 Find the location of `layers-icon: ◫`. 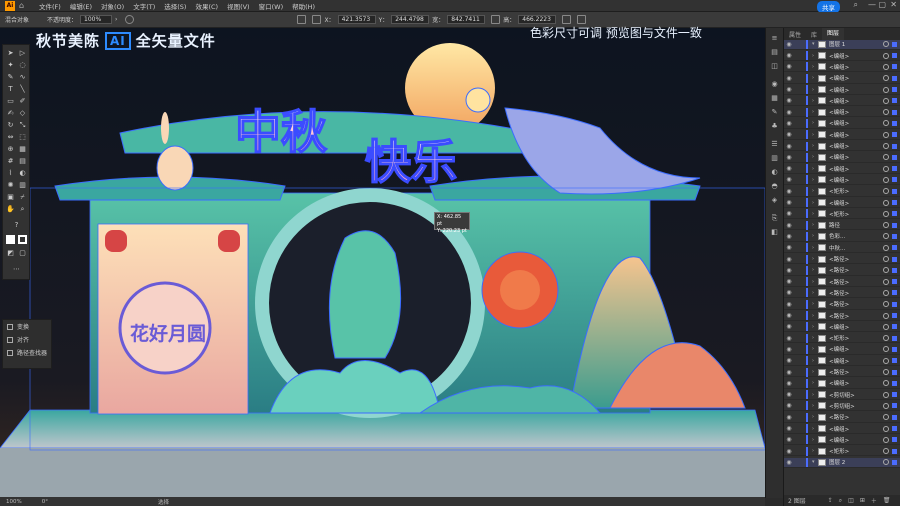

layers-icon: ◫ is located at coordinates (774, 66).